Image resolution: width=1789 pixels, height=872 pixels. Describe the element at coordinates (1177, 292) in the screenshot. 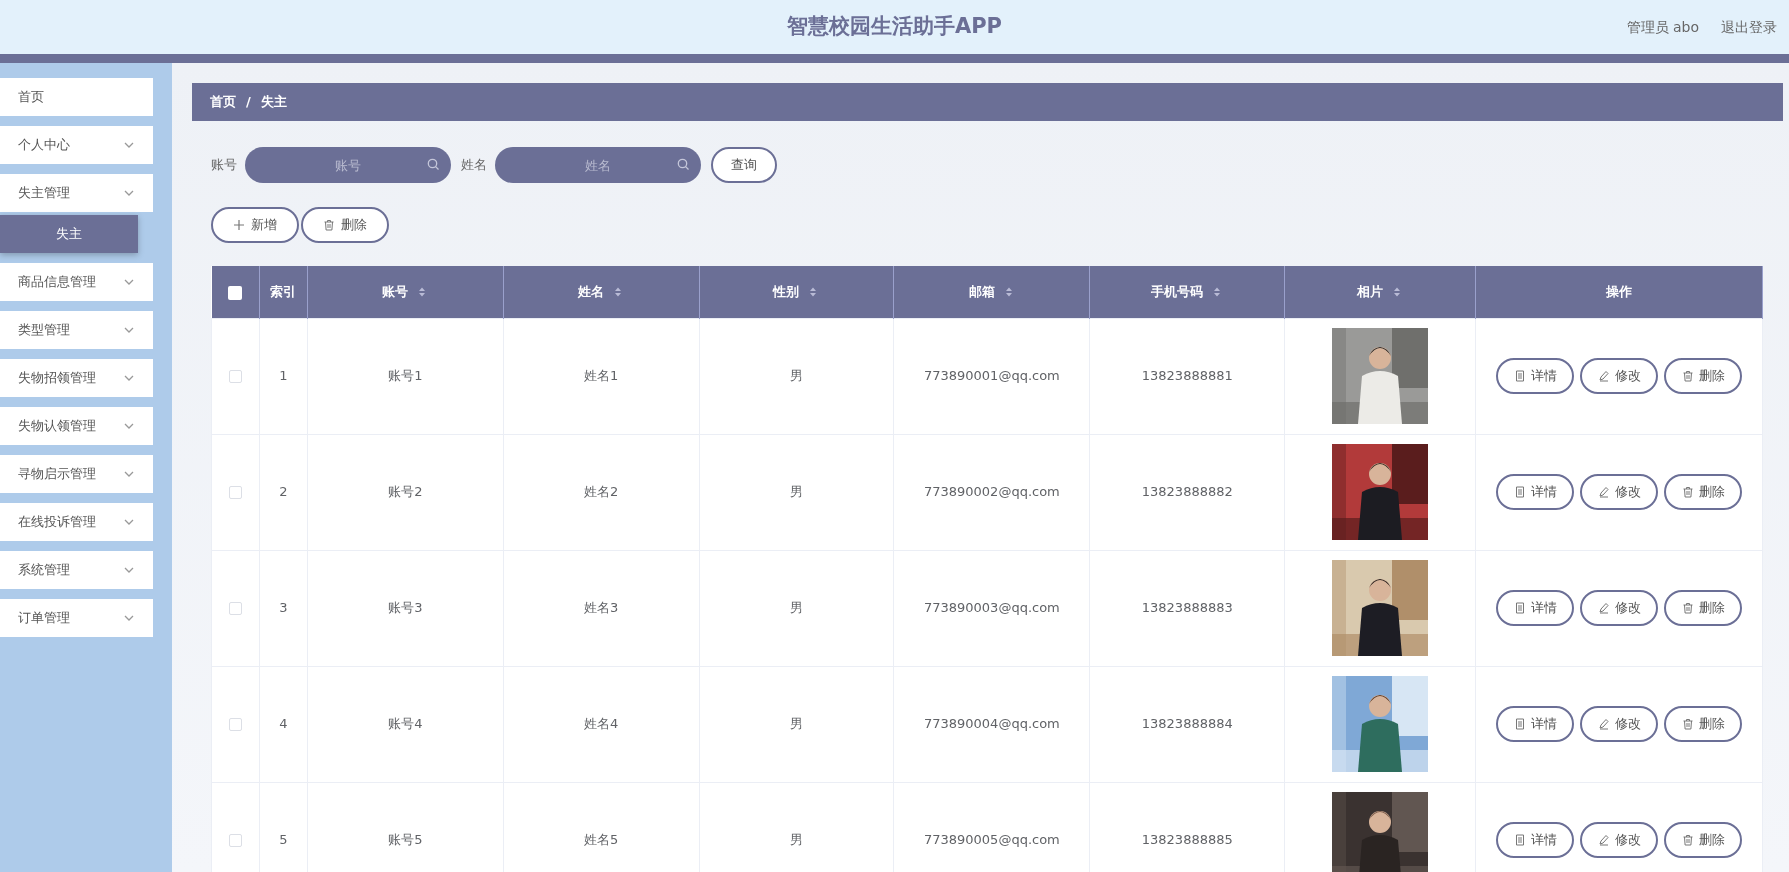

I see `column-header: 手机号码` at that location.